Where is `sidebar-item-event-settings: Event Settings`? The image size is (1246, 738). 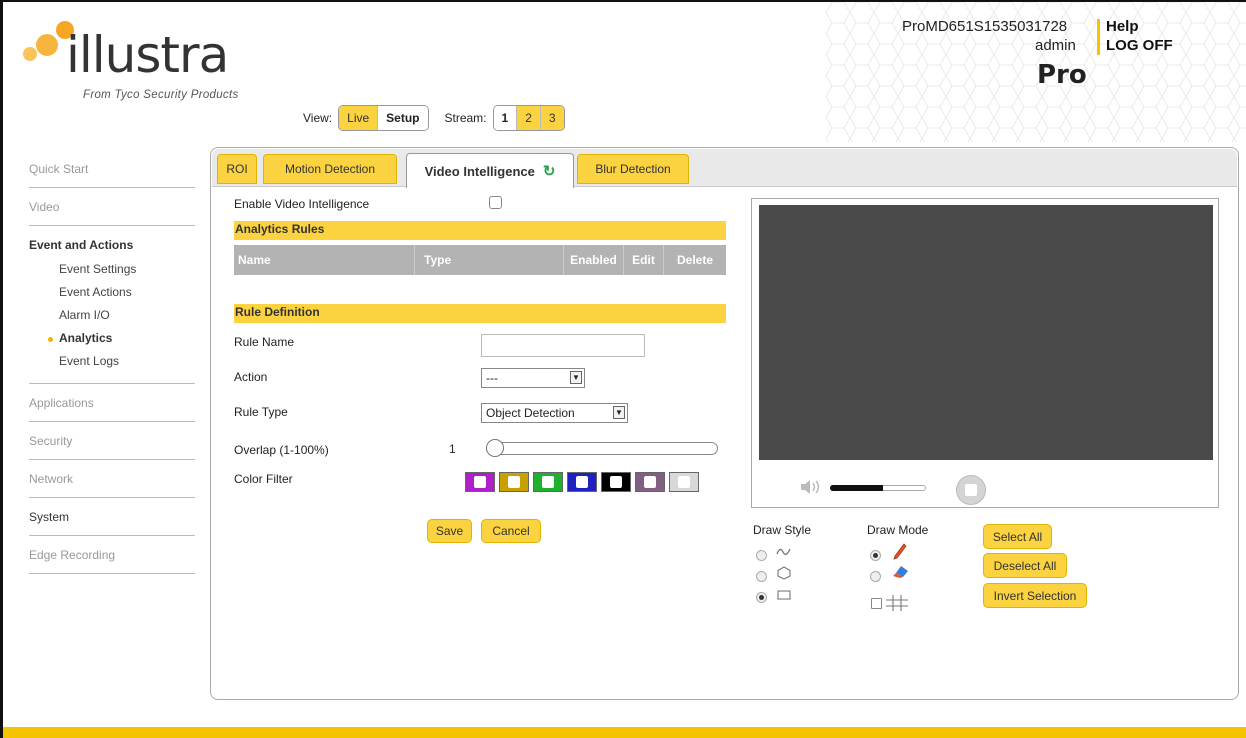 sidebar-item-event-settings: Event Settings is located at coordinates (112, 269).